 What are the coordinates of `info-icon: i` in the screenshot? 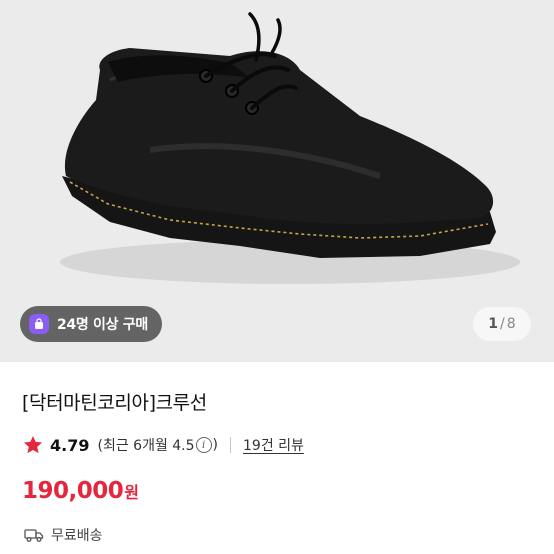 It's located at (203, 445).